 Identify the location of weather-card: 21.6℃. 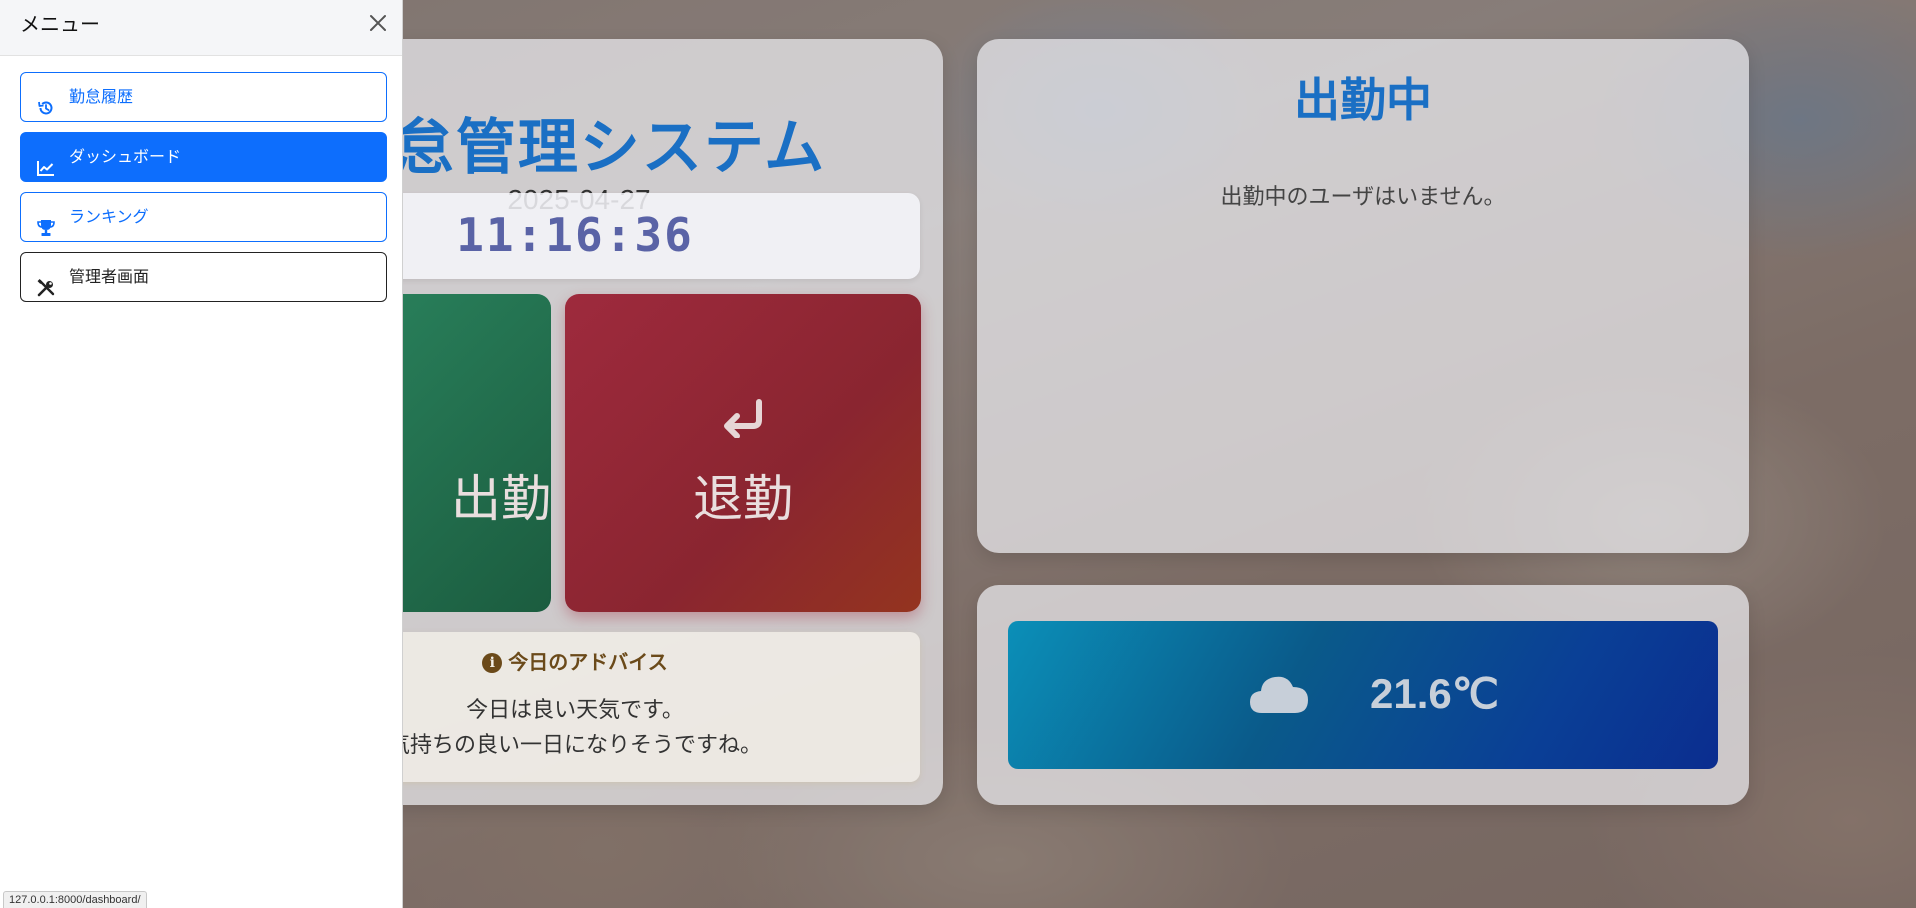
(1363, 695).